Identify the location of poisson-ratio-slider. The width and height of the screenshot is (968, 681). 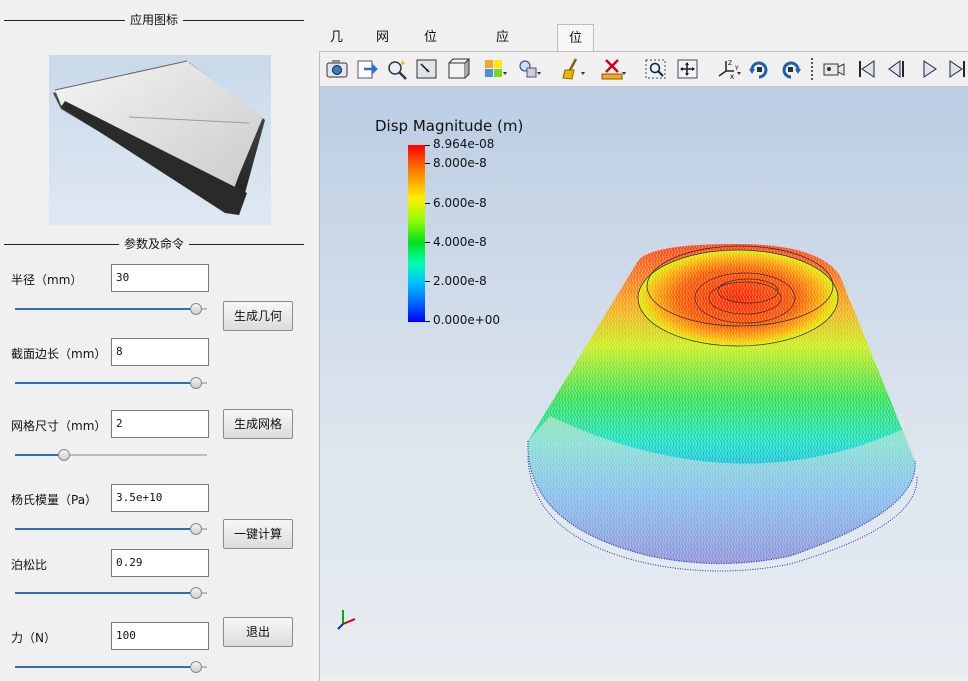
(111, 593).